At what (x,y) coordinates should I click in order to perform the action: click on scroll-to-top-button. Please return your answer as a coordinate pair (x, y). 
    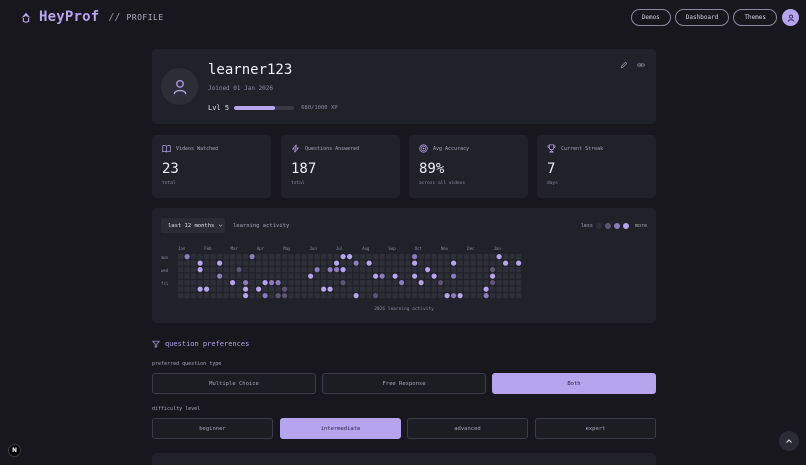
    Looking at the image, I should click on (789, 441).